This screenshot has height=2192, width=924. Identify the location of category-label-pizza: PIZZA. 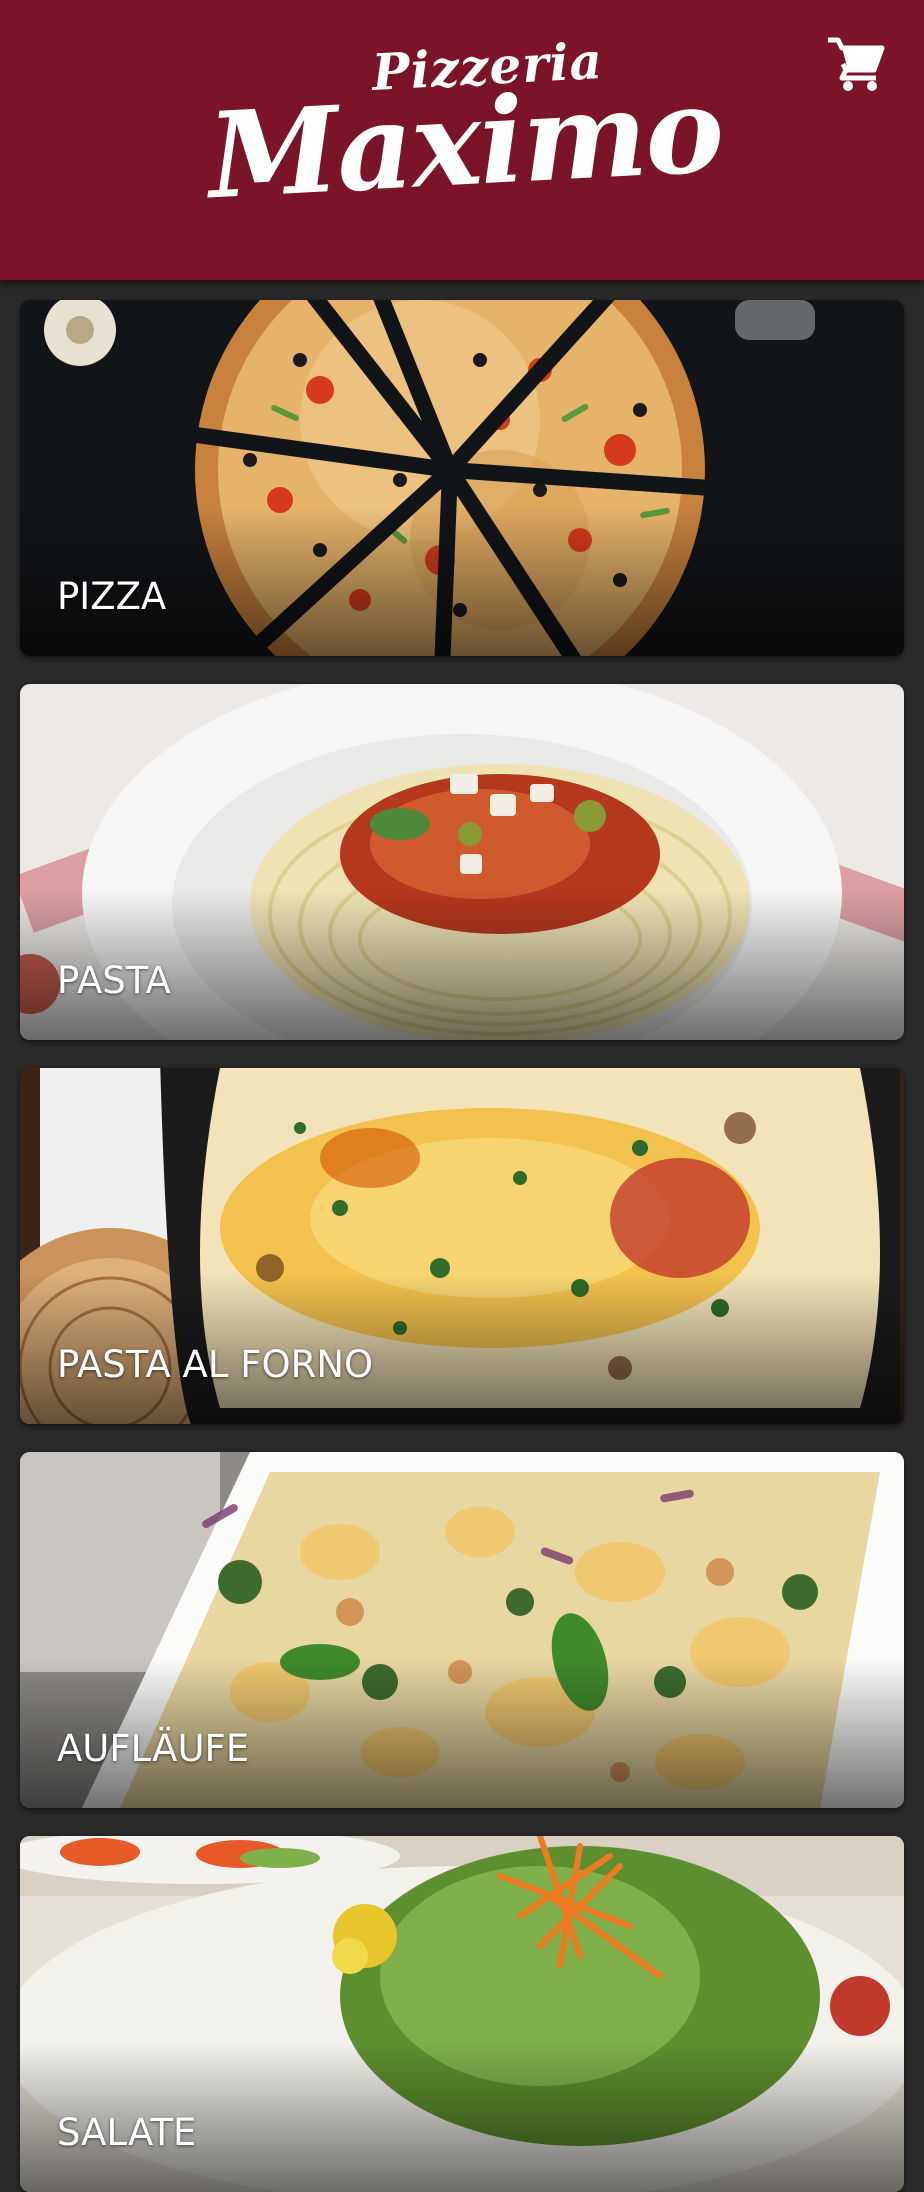
(112, 596).